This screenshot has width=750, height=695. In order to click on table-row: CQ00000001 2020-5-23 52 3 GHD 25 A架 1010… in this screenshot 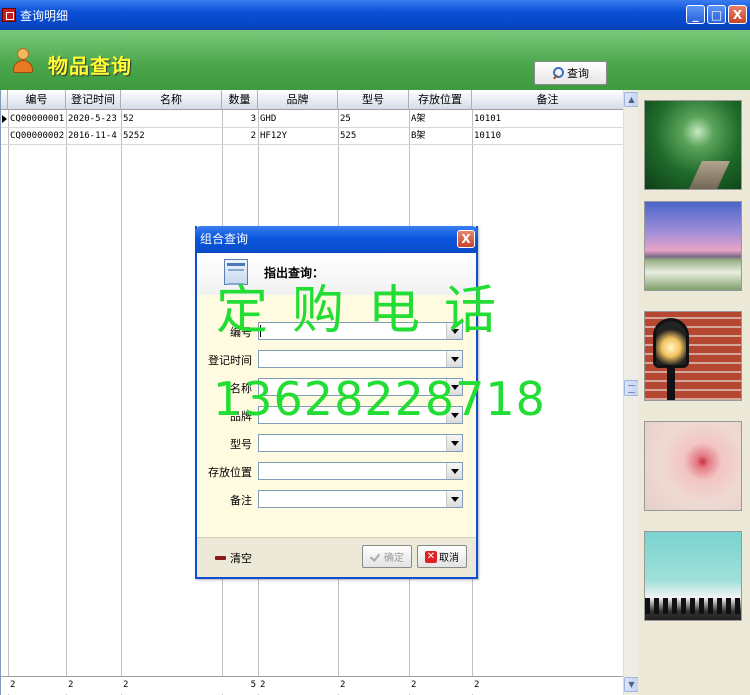, I will do `click(312, 119)`.